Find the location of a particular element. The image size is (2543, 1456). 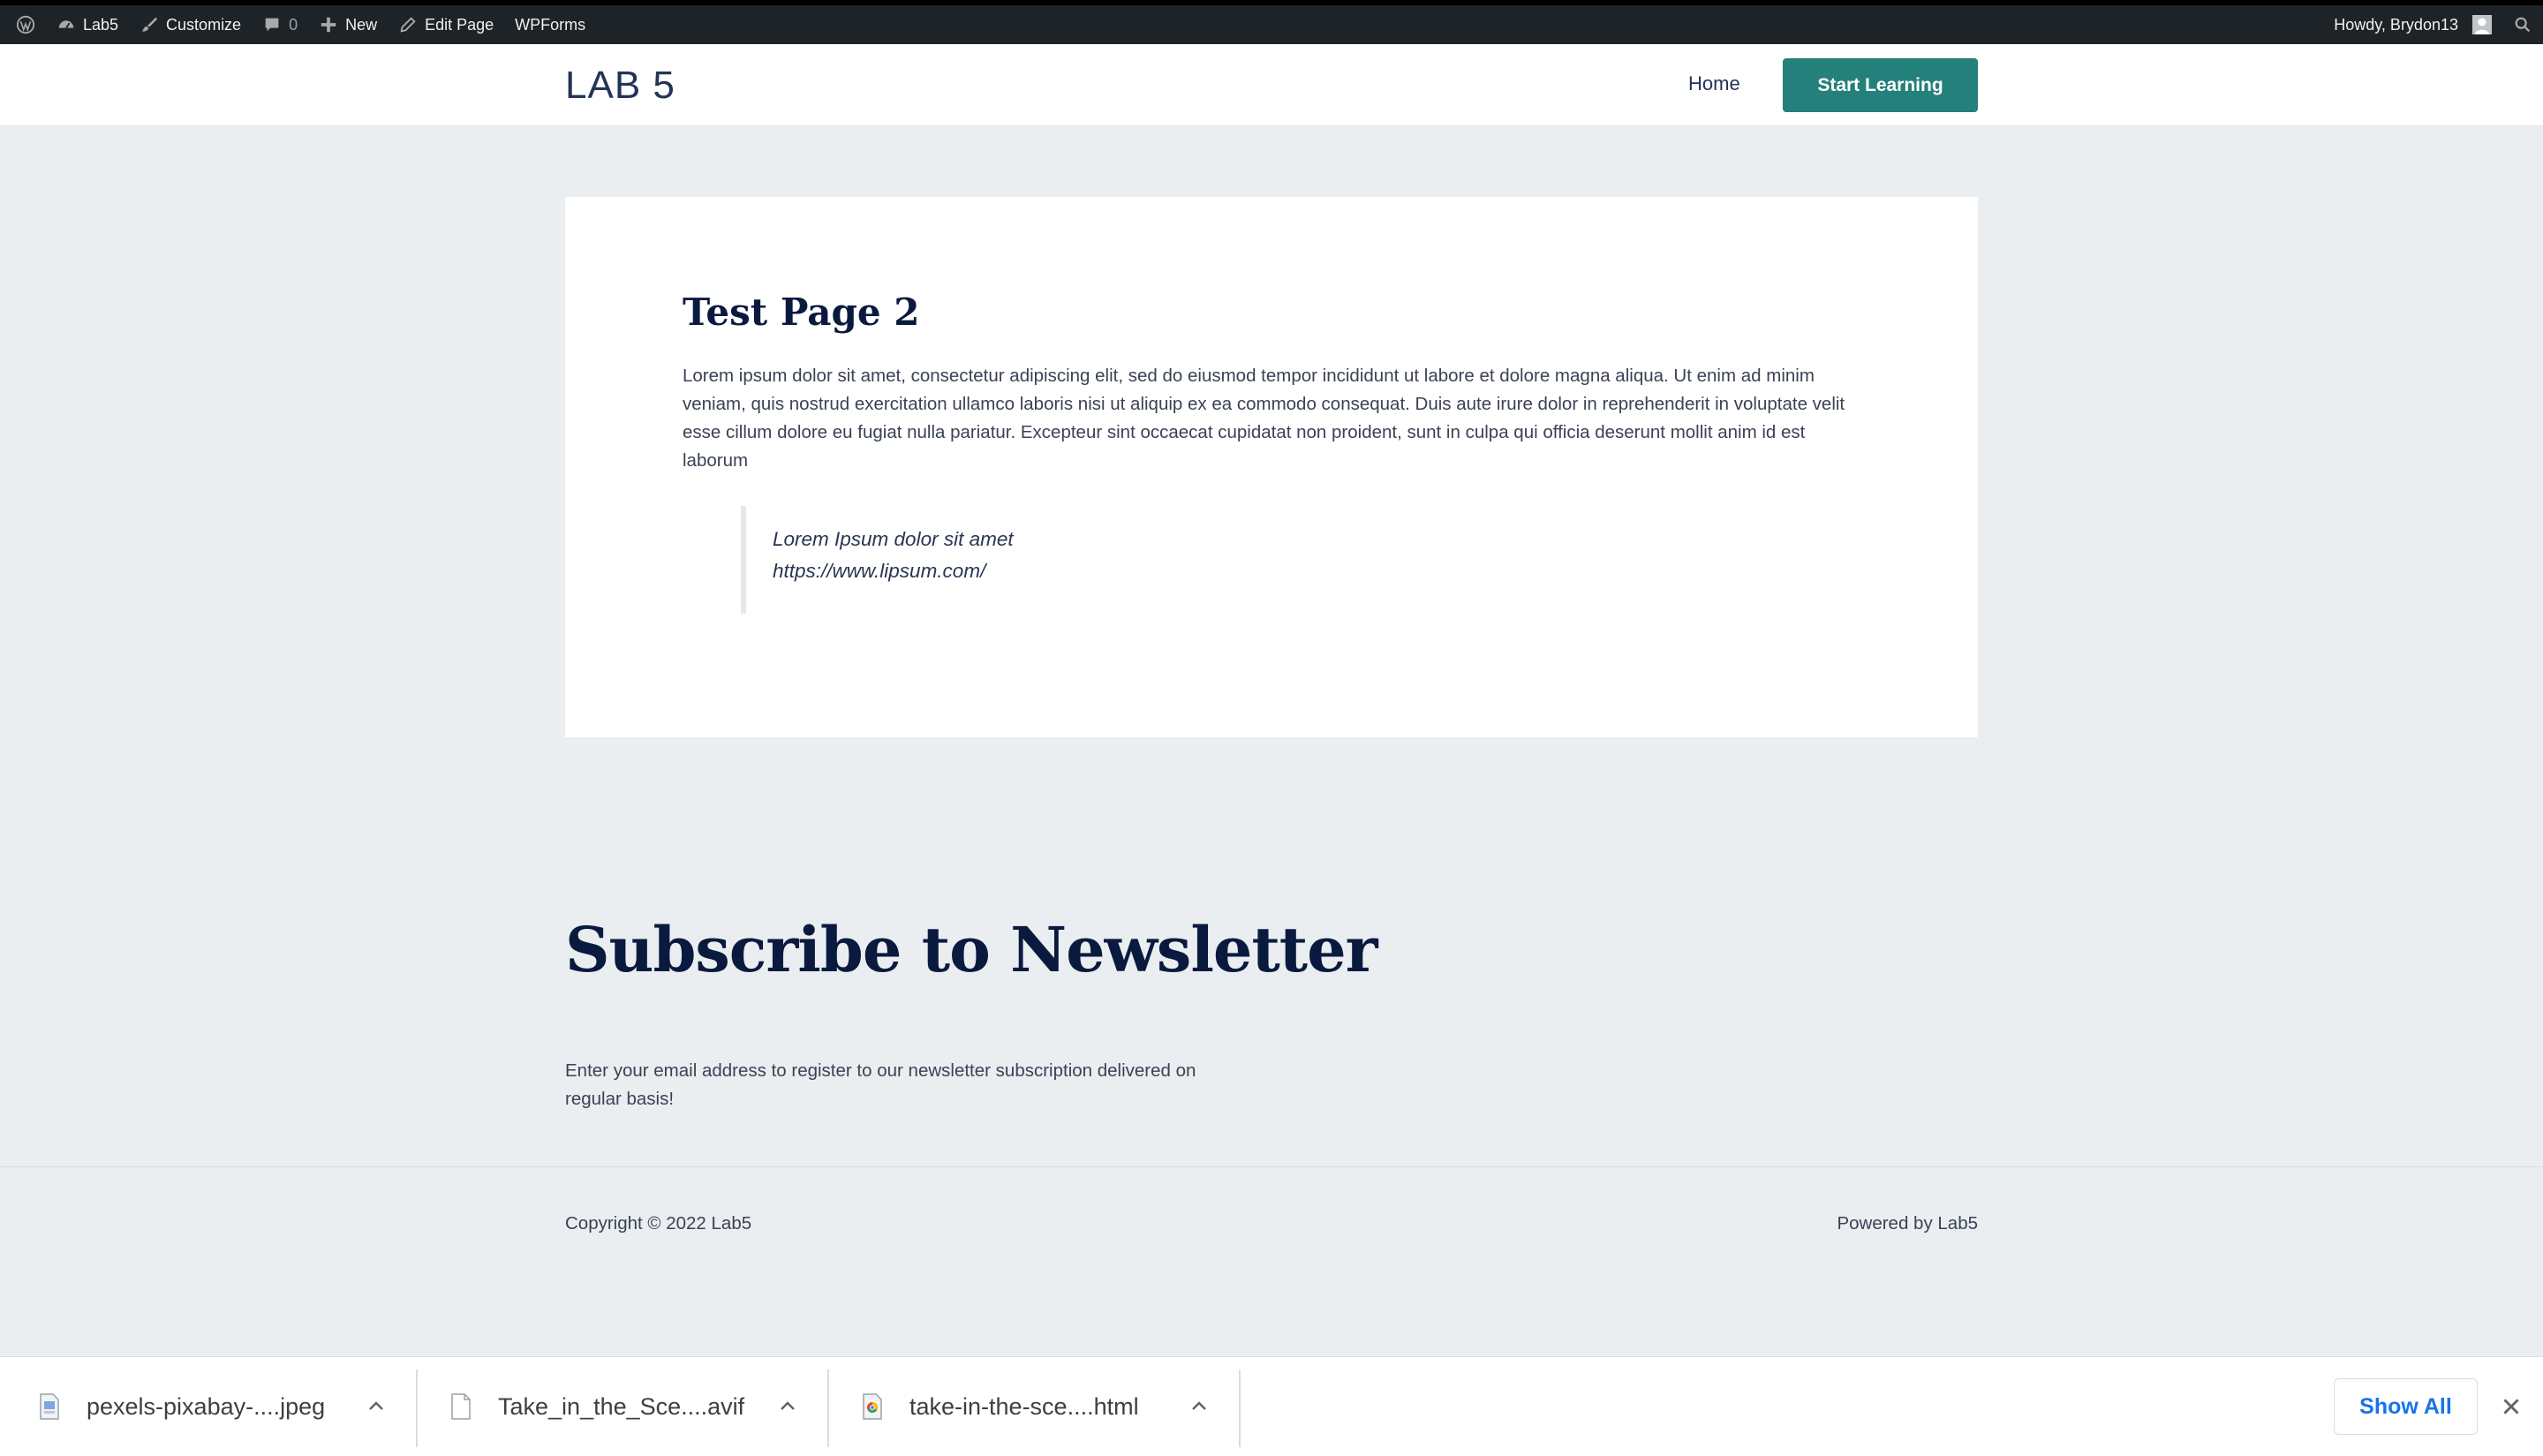

customize-link: Customize is located at coordinates (191, 24).